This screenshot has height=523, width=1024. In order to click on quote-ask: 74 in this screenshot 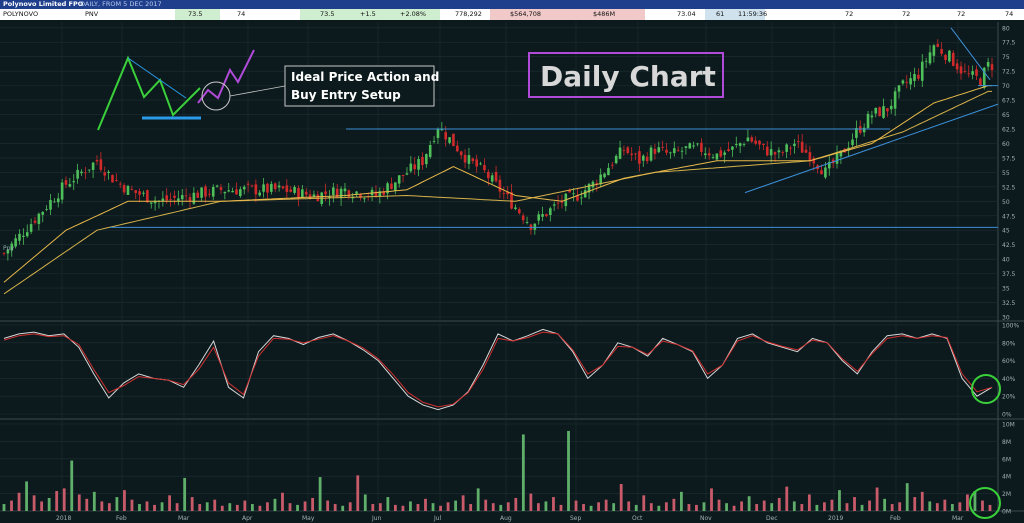, I will do `click(241, 14)`.